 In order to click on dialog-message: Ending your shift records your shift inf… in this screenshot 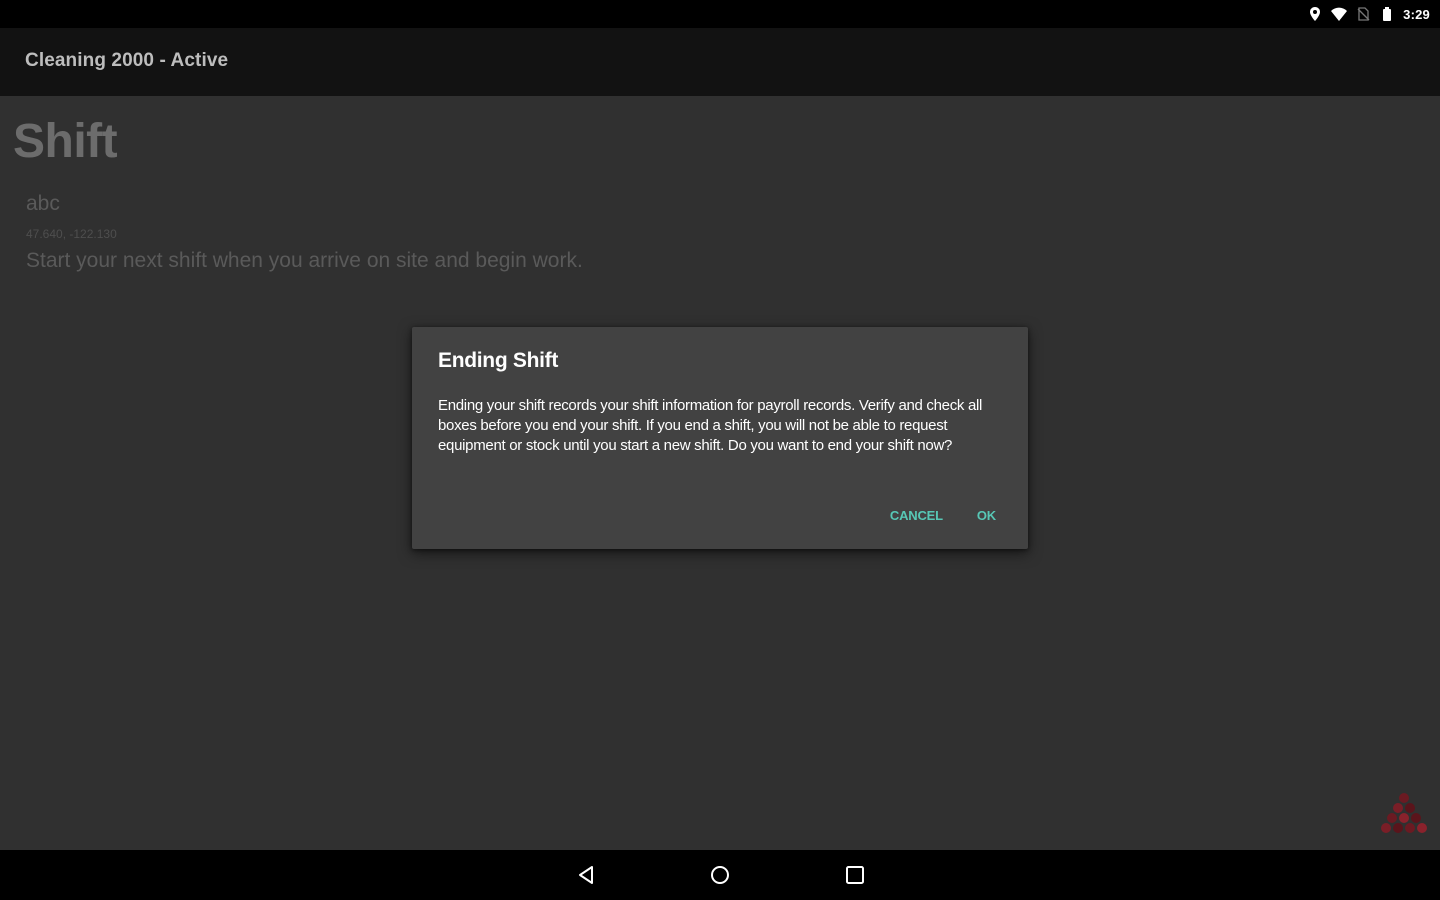, I will do `click(710, 425)`.